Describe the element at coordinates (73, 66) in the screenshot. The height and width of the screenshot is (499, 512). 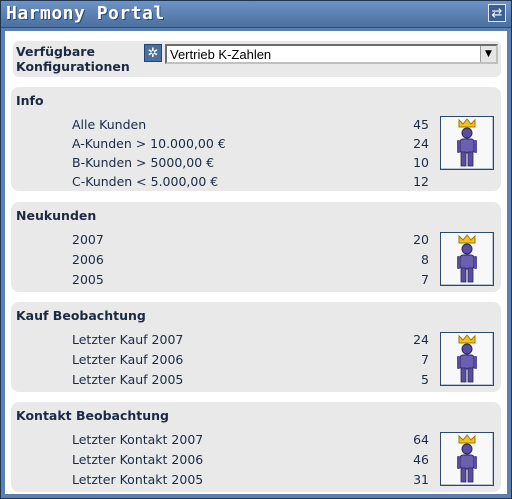
I see `configuration-label-line2: Konfigurationen` at that location.